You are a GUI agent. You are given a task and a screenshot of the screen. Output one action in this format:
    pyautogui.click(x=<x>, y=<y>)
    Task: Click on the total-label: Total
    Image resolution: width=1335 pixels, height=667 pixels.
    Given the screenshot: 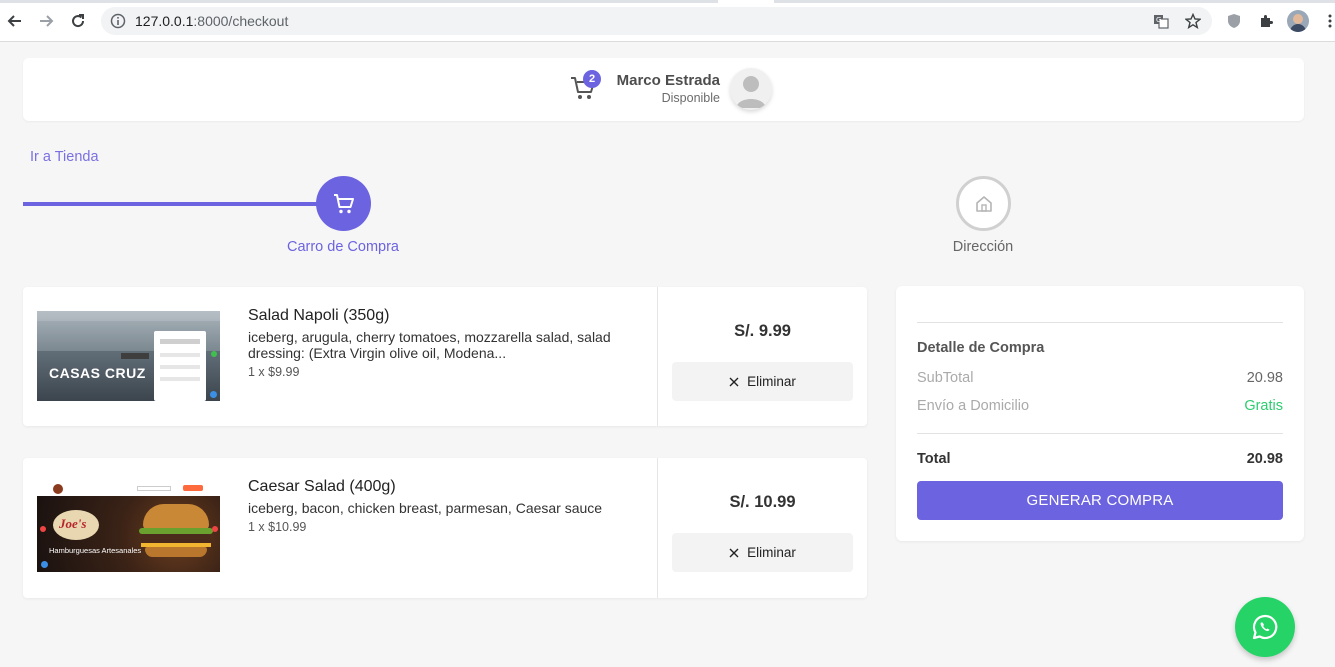 What is the action you would take?
    pyautogui.click(x=934, y=459)
    